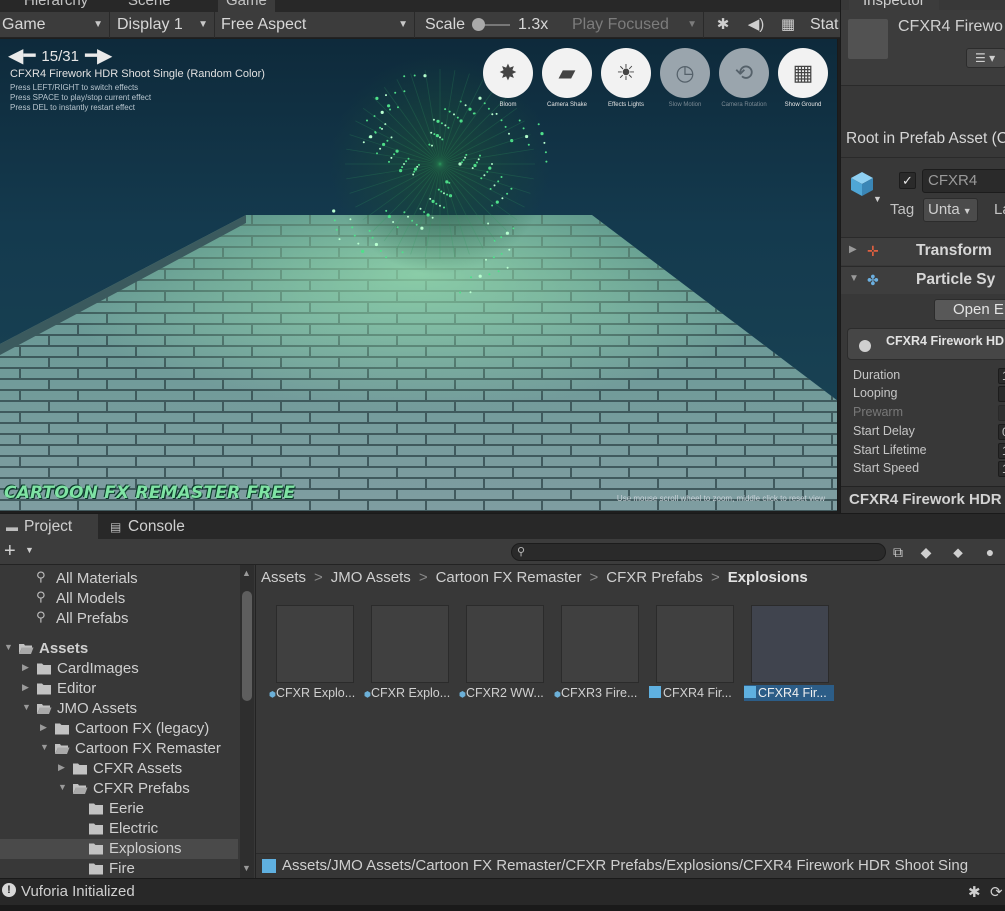  Describe the element at coordinates (119, 689) in the screenshot. I see `folder-tree-item: ▶ Editor` at that location.